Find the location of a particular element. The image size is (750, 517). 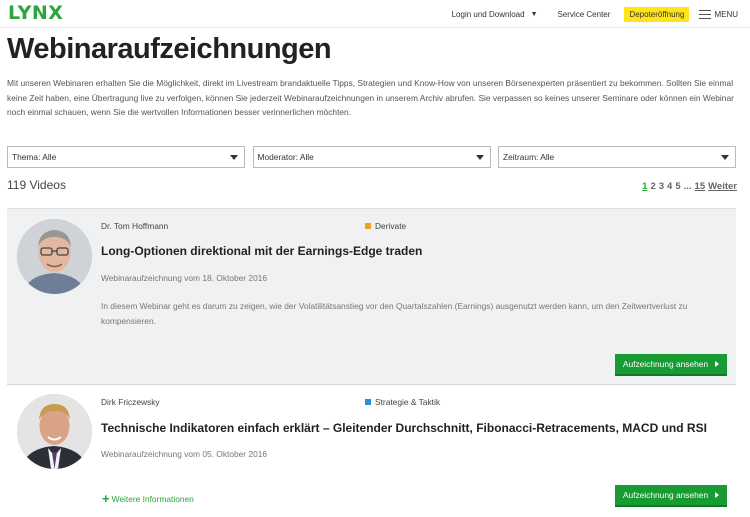

login-download-menu: Login und Download ▼ is located at coordinates (495, 14).